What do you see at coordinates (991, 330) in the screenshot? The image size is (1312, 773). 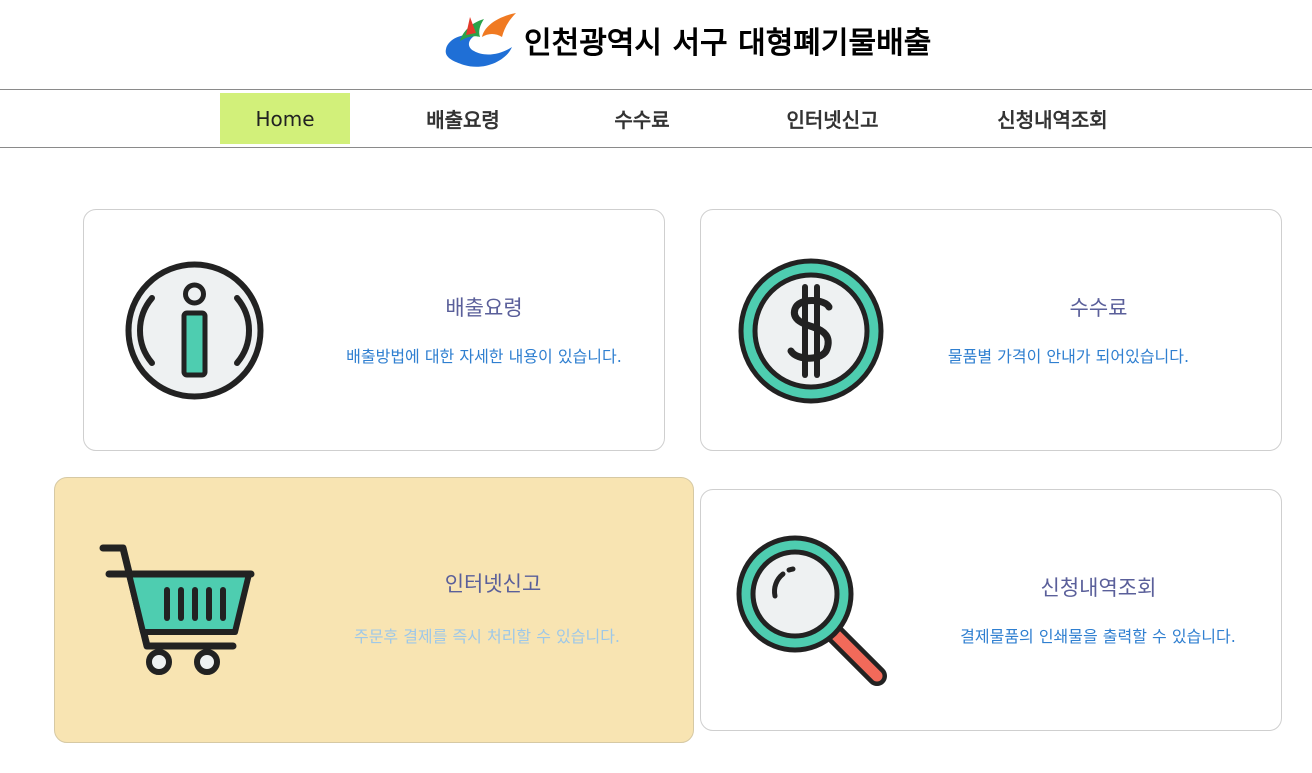 I see `card-fees: 수수료 물품별 가격이 안내가 되어있습니다.` at bounding box center [991, 330].